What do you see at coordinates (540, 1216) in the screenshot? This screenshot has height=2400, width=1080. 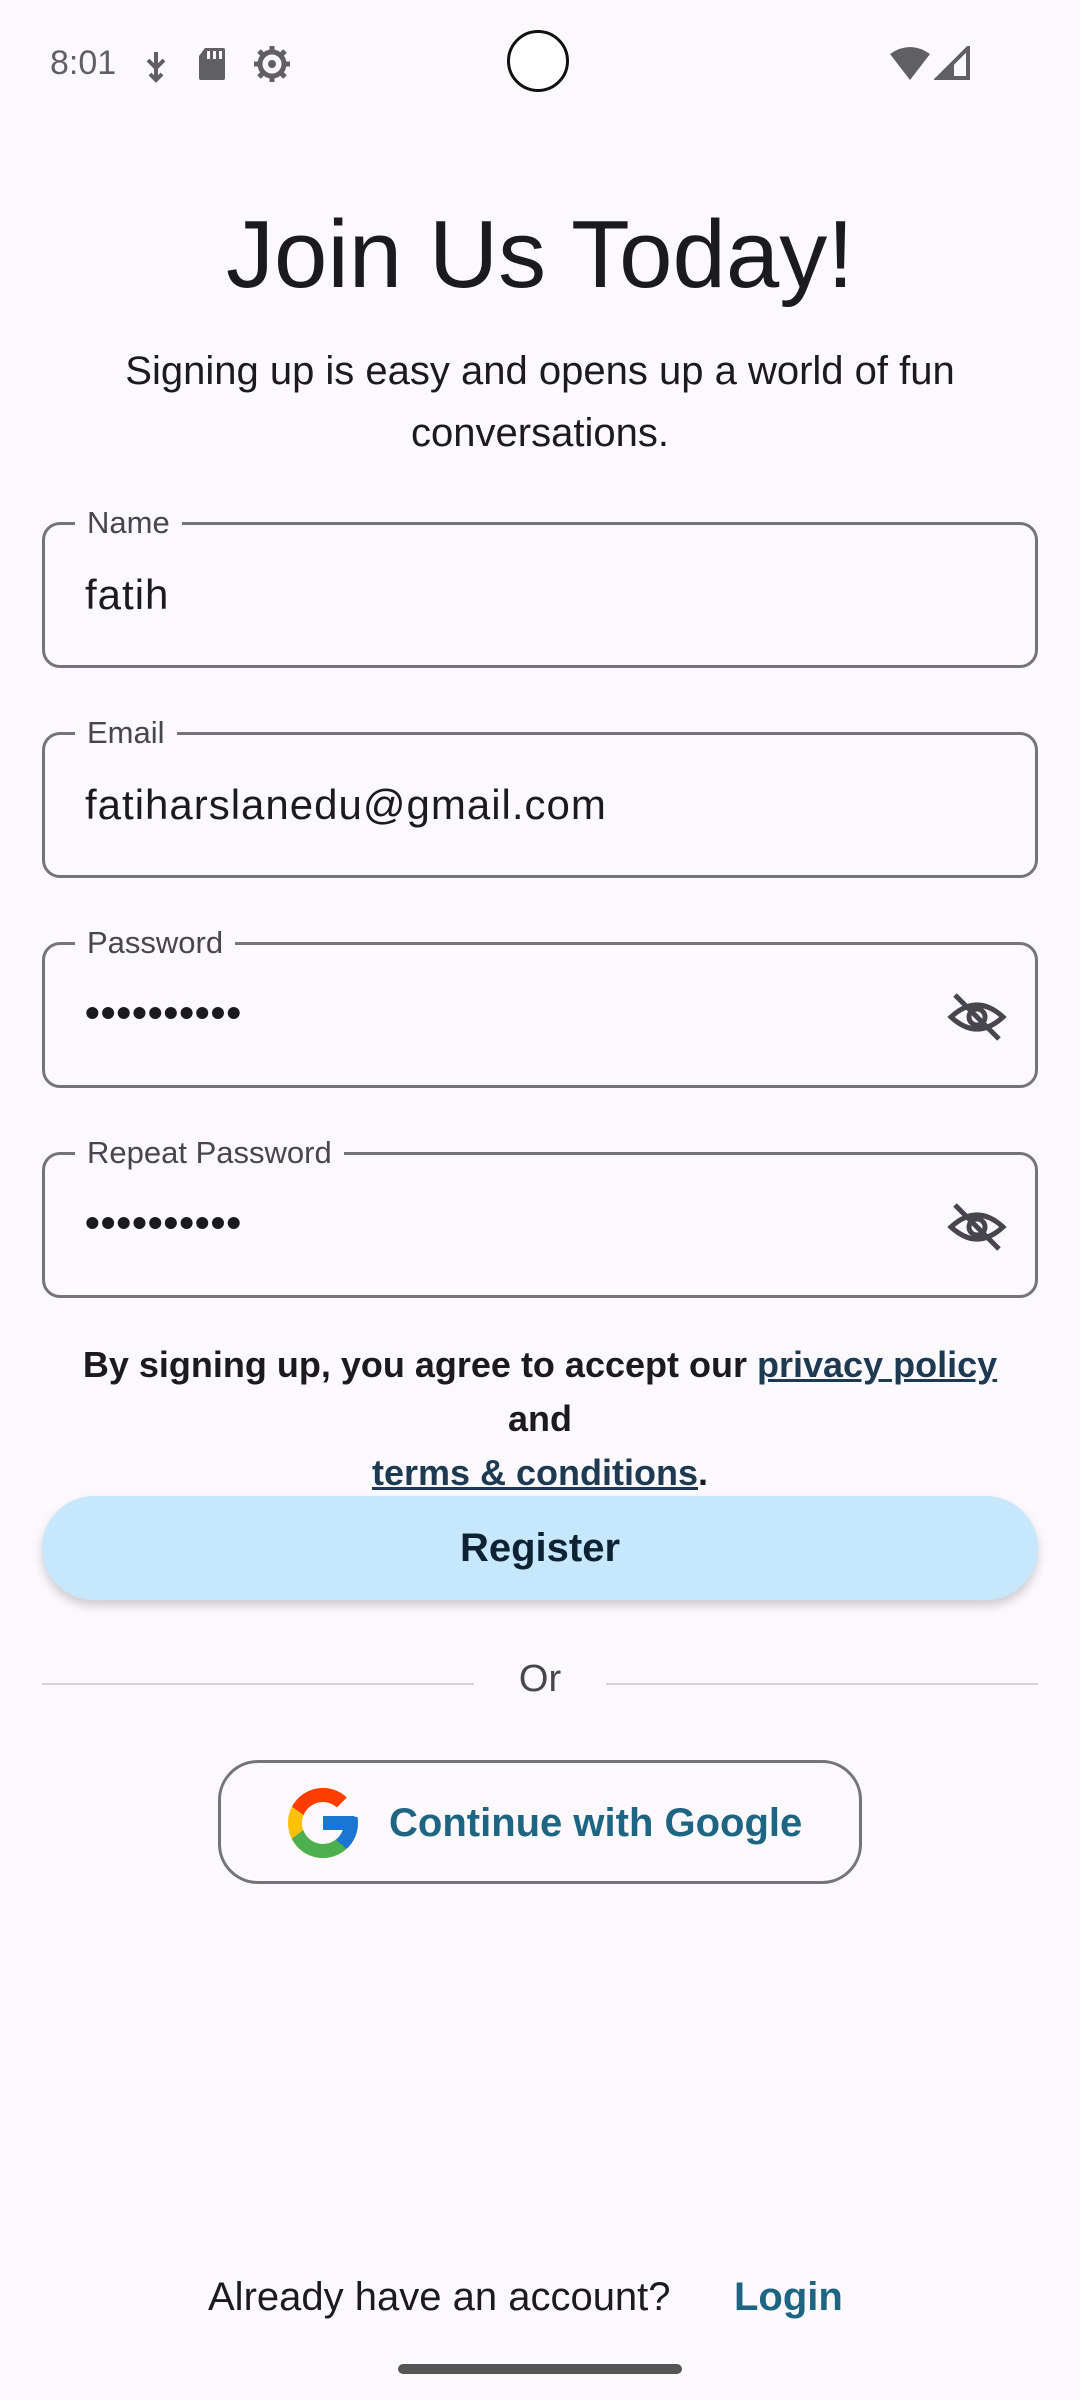 I see `repeat-password-field: Repeat Password ••••••••••` at bounding box center [540, 1216].